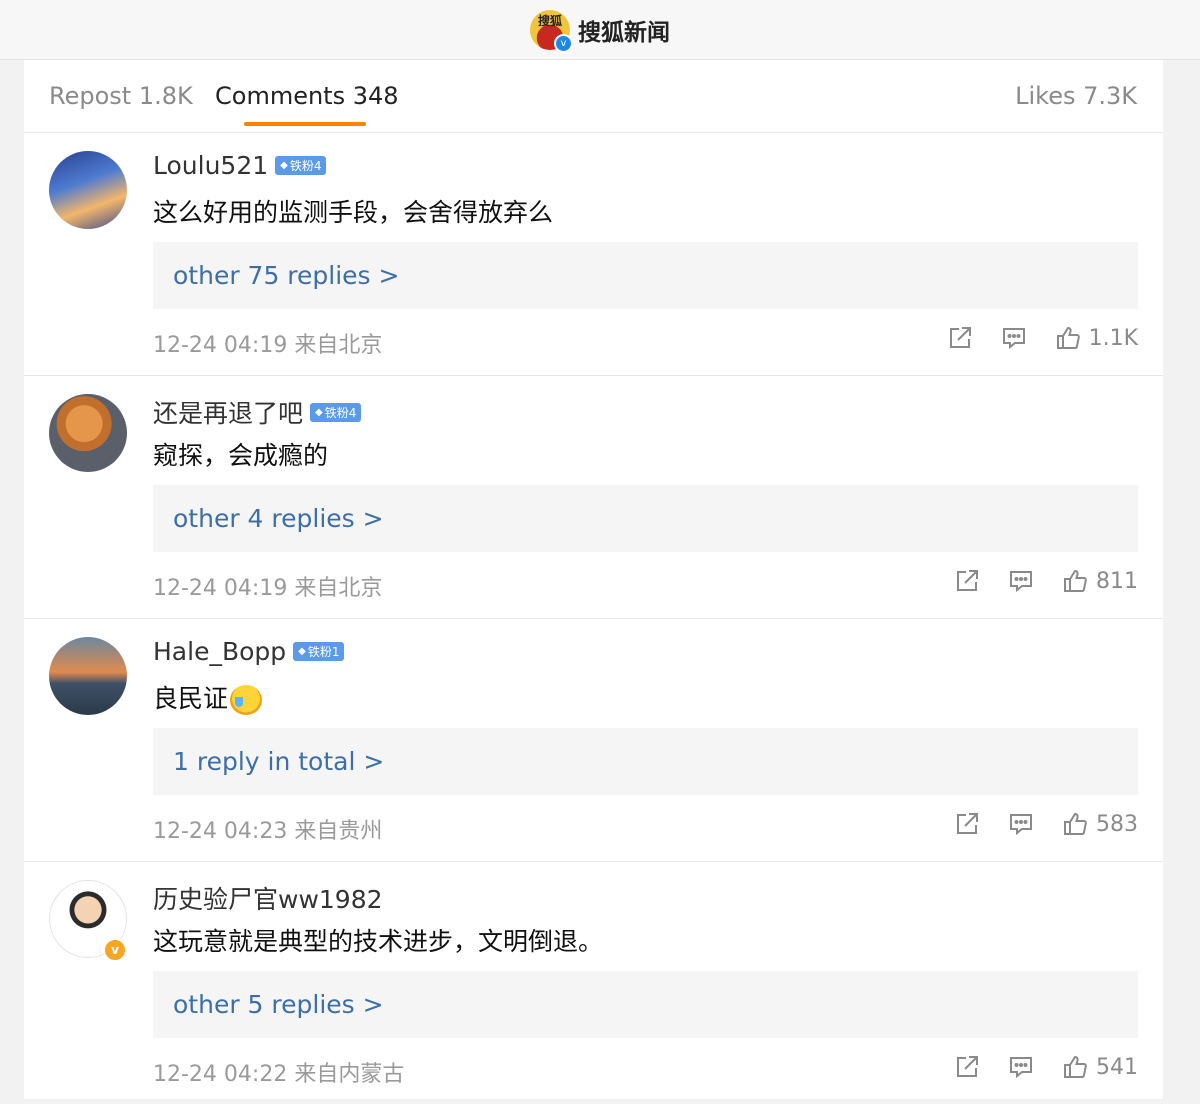  I want to click on like-button: 1.1K, so click(1096, 338).